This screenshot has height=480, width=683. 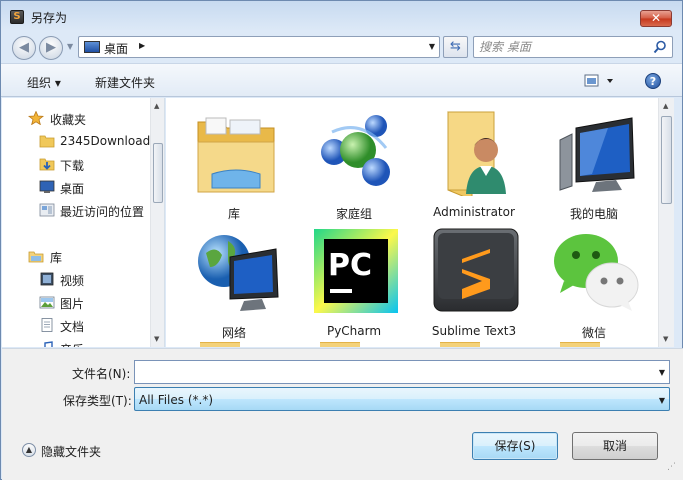 What do you see at coordinates (47, 279) in the screenshot?
I see `video-icon` at bounding box center [47, 279].